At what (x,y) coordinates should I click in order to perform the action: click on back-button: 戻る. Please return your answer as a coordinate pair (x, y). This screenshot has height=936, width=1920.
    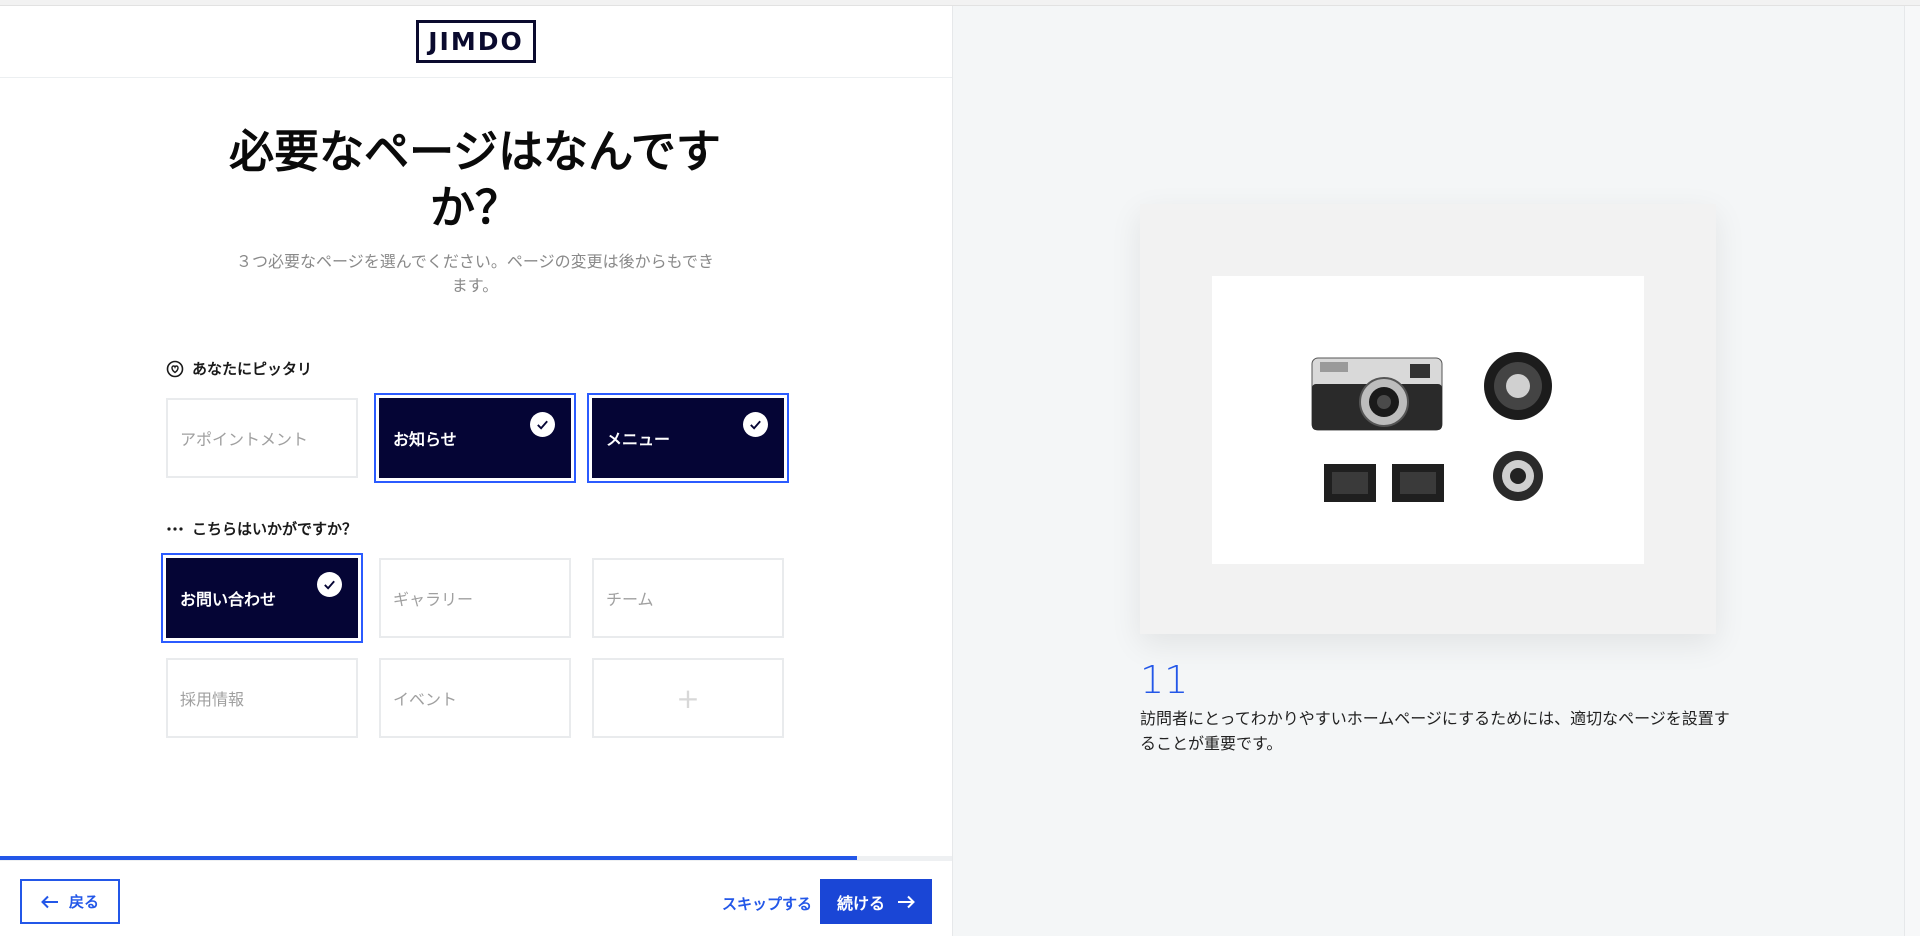
    Looking at the image, I should click on (70, 901).